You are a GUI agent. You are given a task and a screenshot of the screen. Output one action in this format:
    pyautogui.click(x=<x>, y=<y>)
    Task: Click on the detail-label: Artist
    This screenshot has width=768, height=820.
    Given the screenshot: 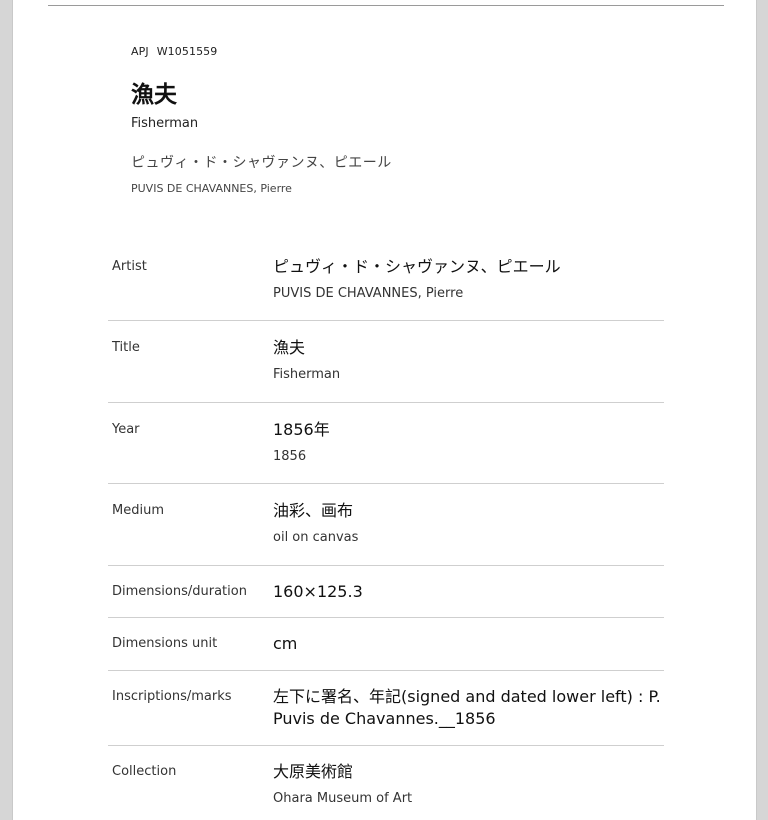 What is the action you would take?
    pyautogui.click(x=129, y=266)
    